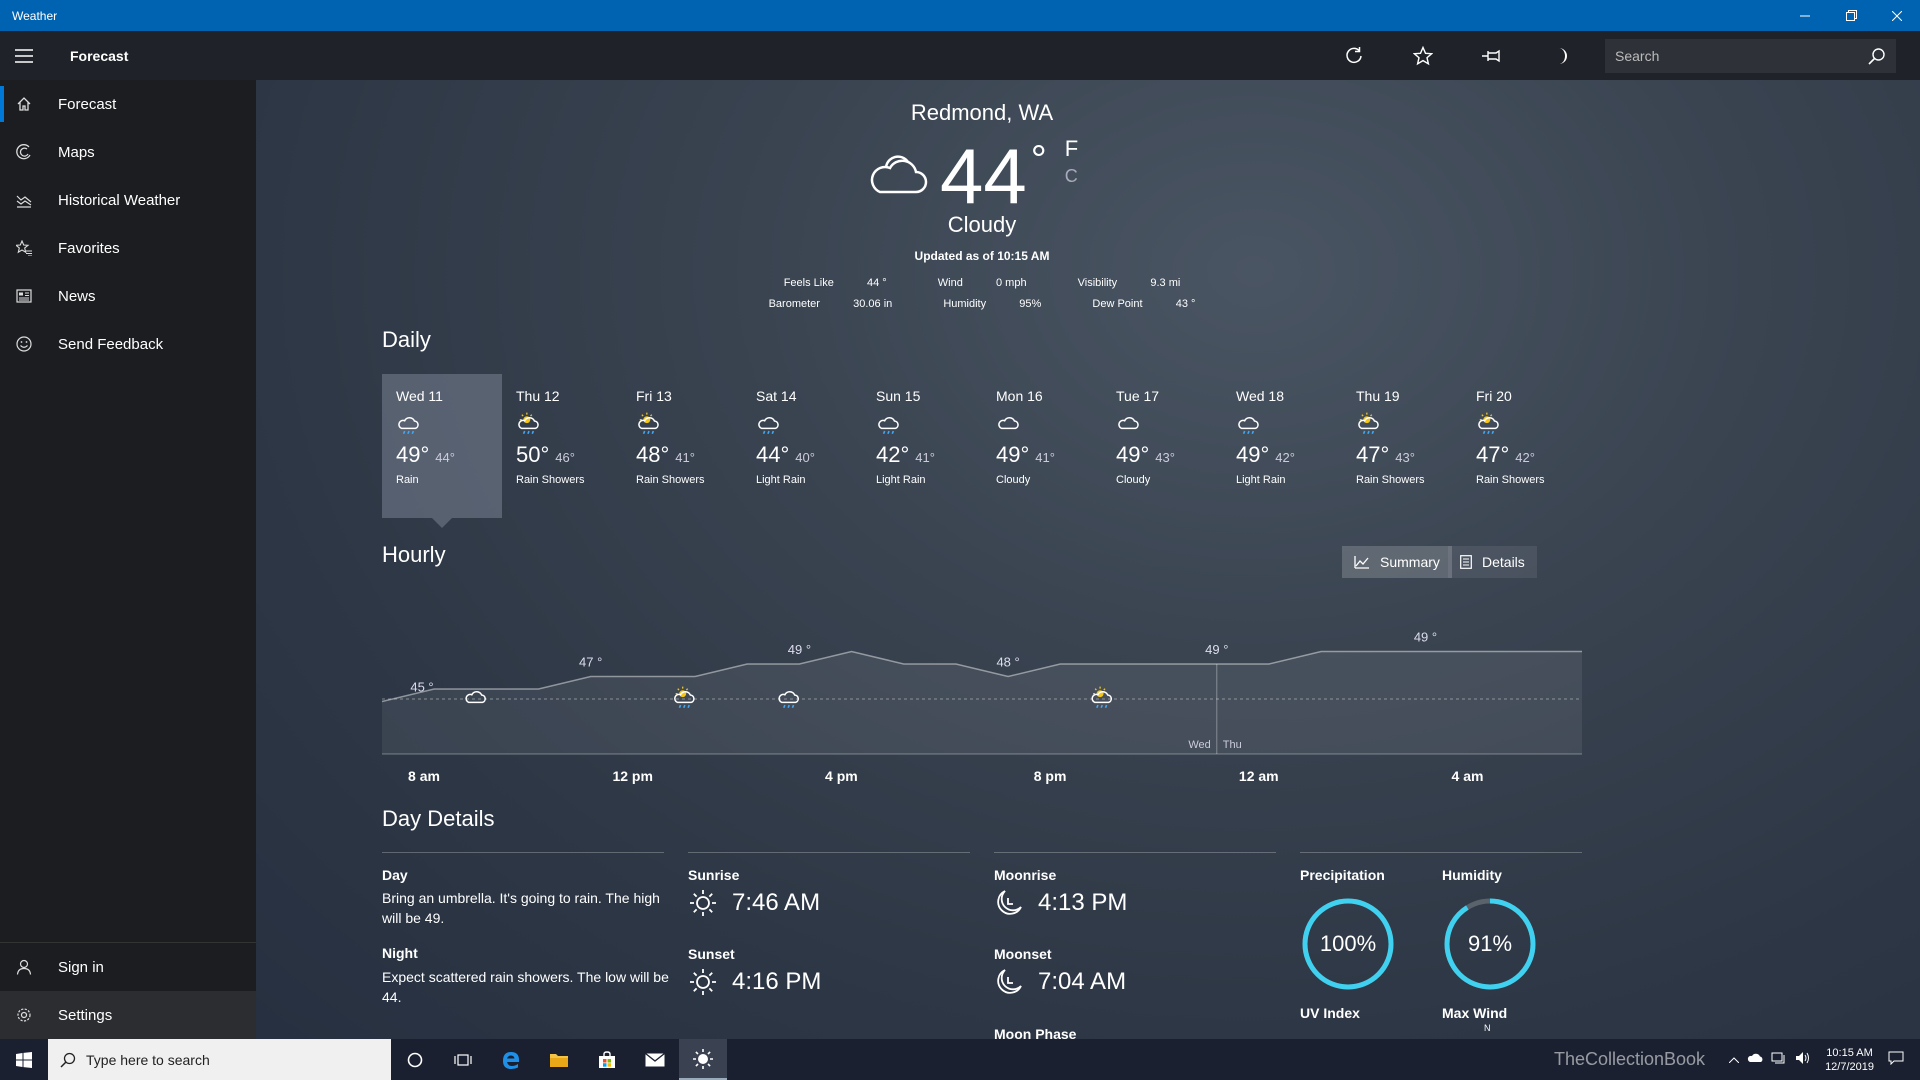  I want to click on daily-card: Thu 12 50° 46° Rain Showers, so click(562, 446).